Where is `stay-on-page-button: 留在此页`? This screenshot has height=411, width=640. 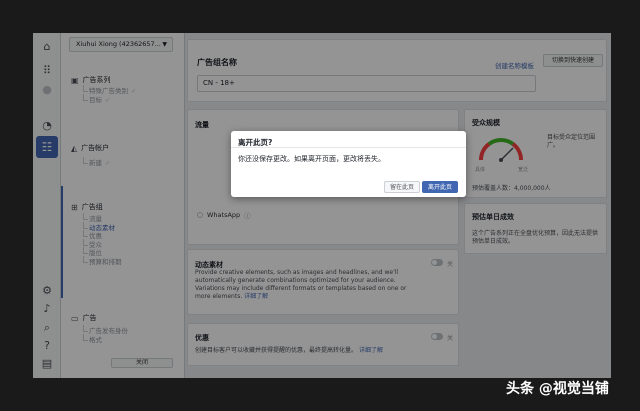 stay-on-page-button: 留在此页 is located at coordinates (401, 187).